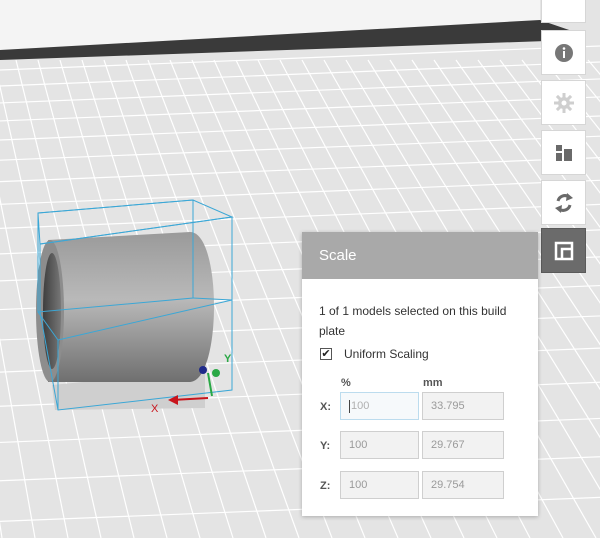 This screenshot has height=538, width=600. What do you see at coordinates (379, 445) in the screenshot?
I see `y-percent-input: 100` at bounding box center [379, 445].